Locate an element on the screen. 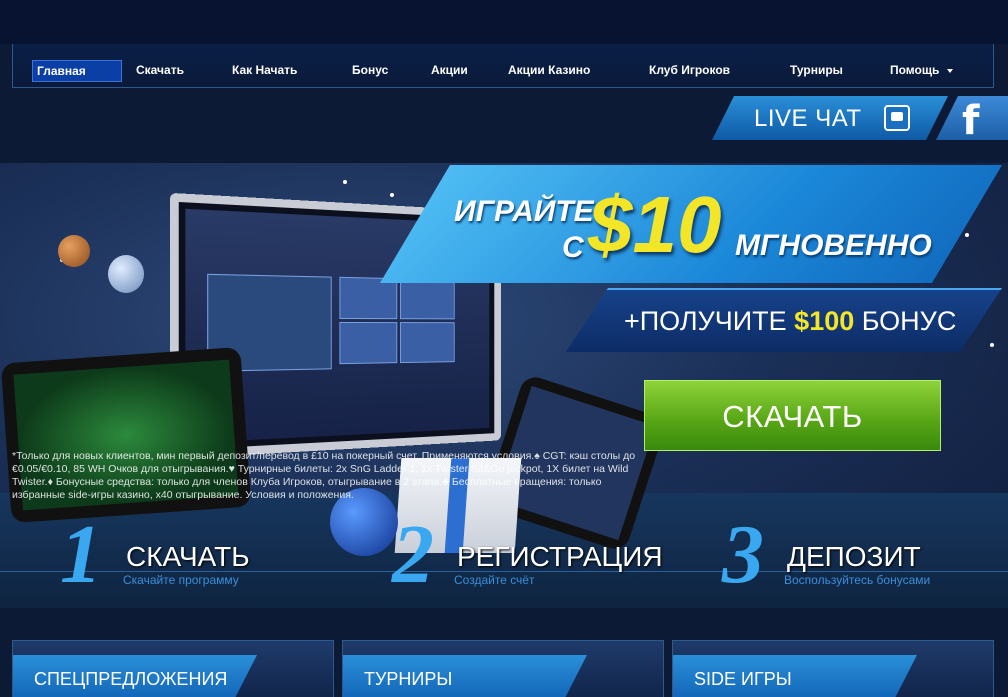  nav-item-how-to-start: Как Начать is located at coordinates (264, 66).